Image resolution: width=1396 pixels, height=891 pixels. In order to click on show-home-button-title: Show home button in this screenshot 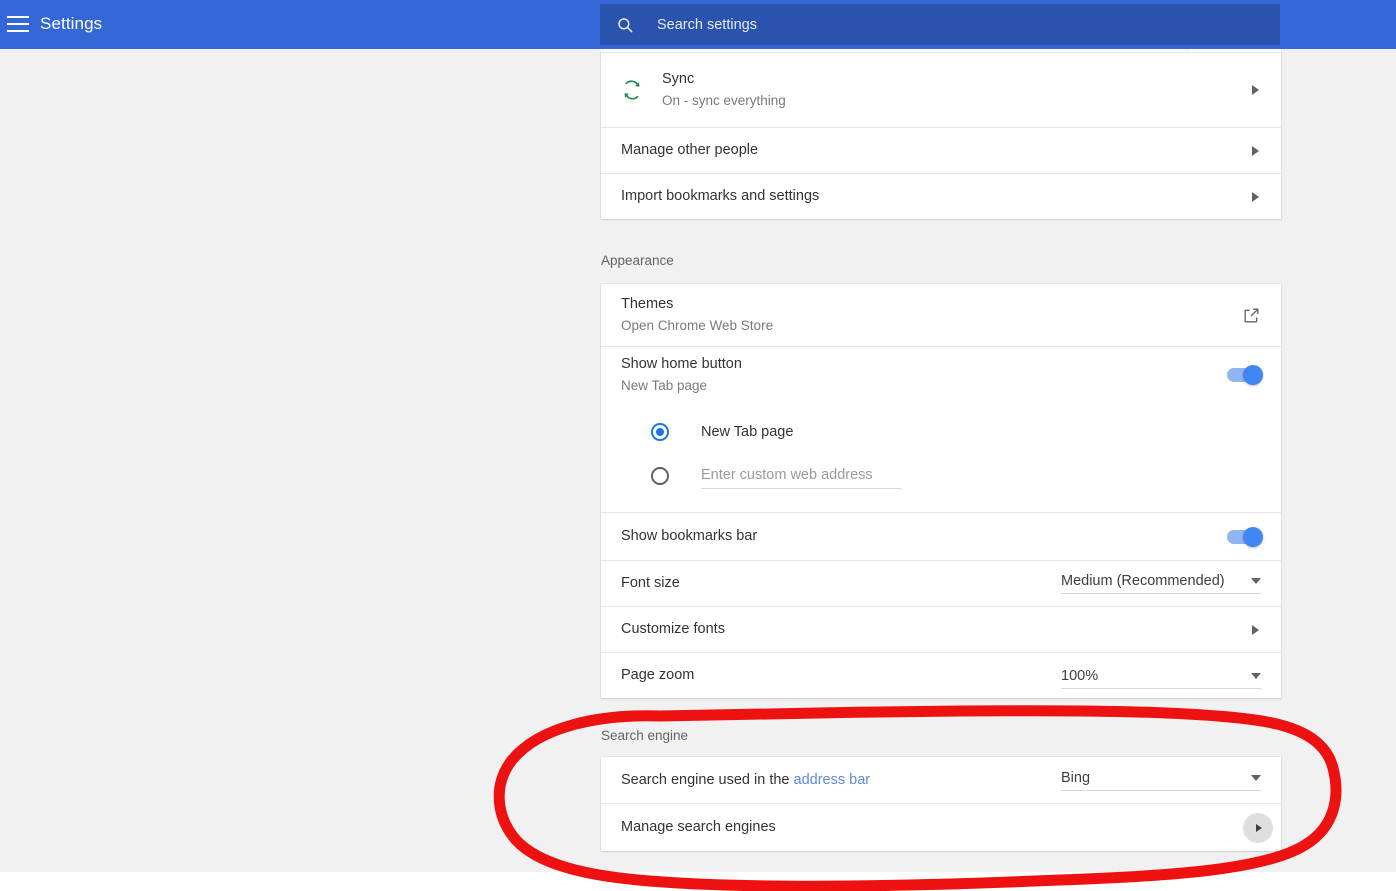, I will do `click(681, 363)`.